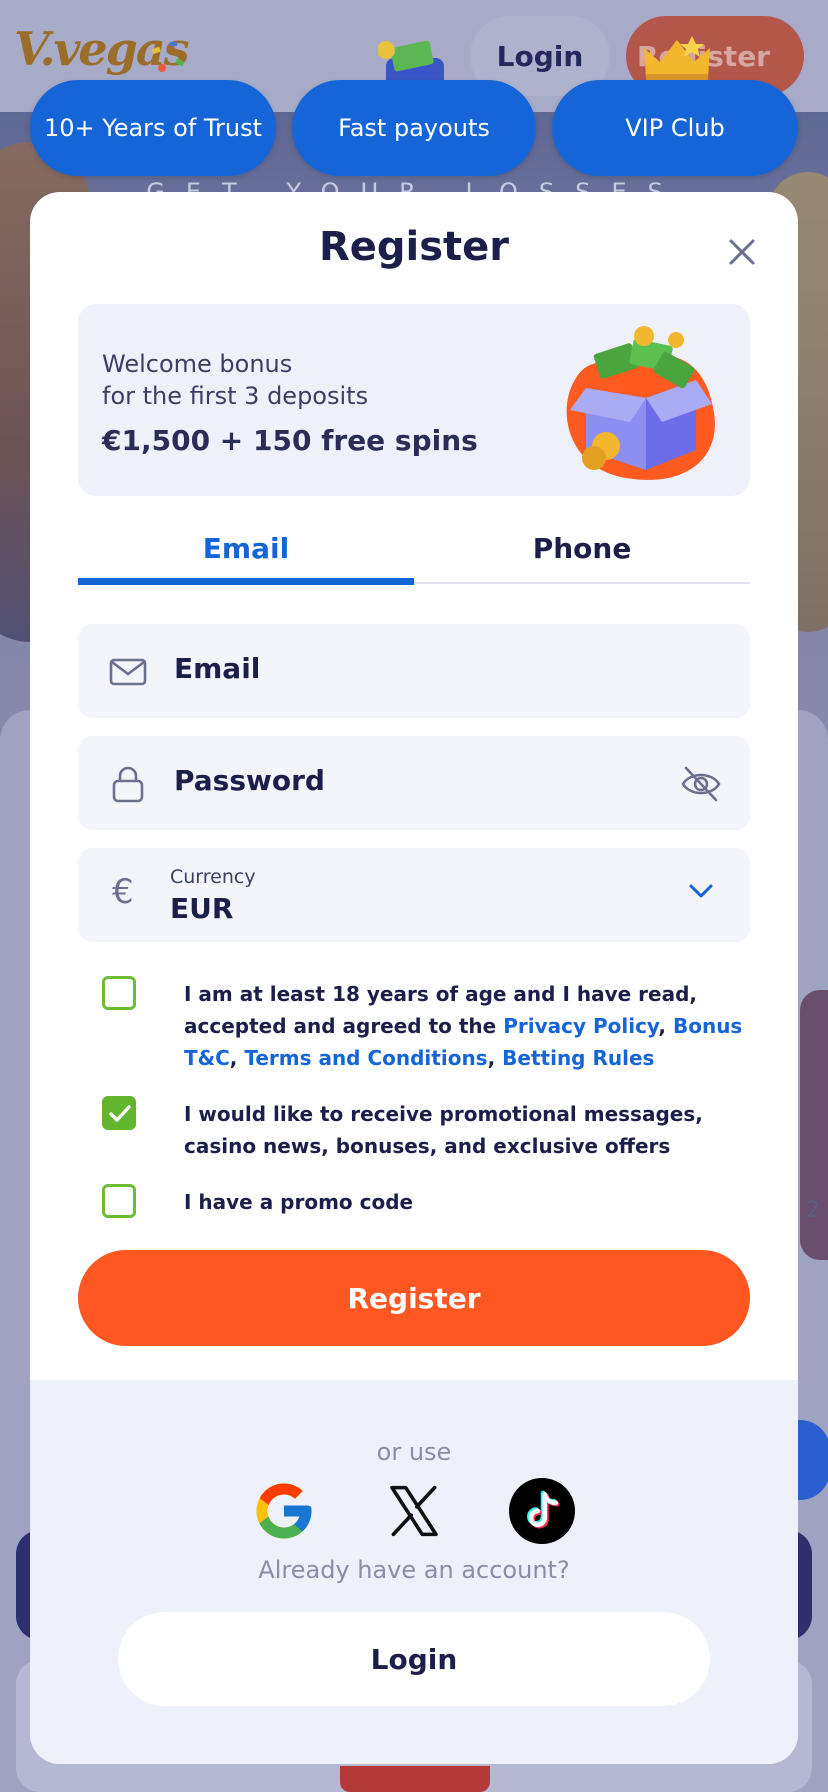  What do you see at coordinates (580, 1026) in the screenshot?
I see `privacy-policy-link: Privacy Policy` at bounding box center [580, 1026].